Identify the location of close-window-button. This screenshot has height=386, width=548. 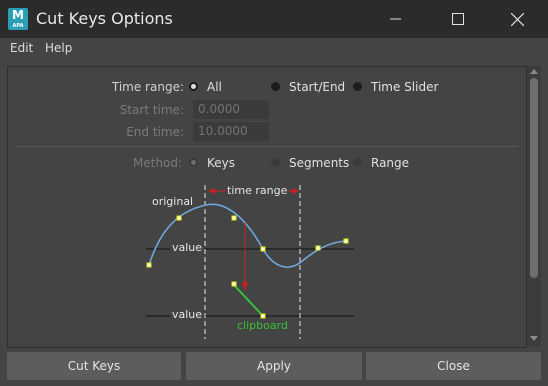
(517, 19).